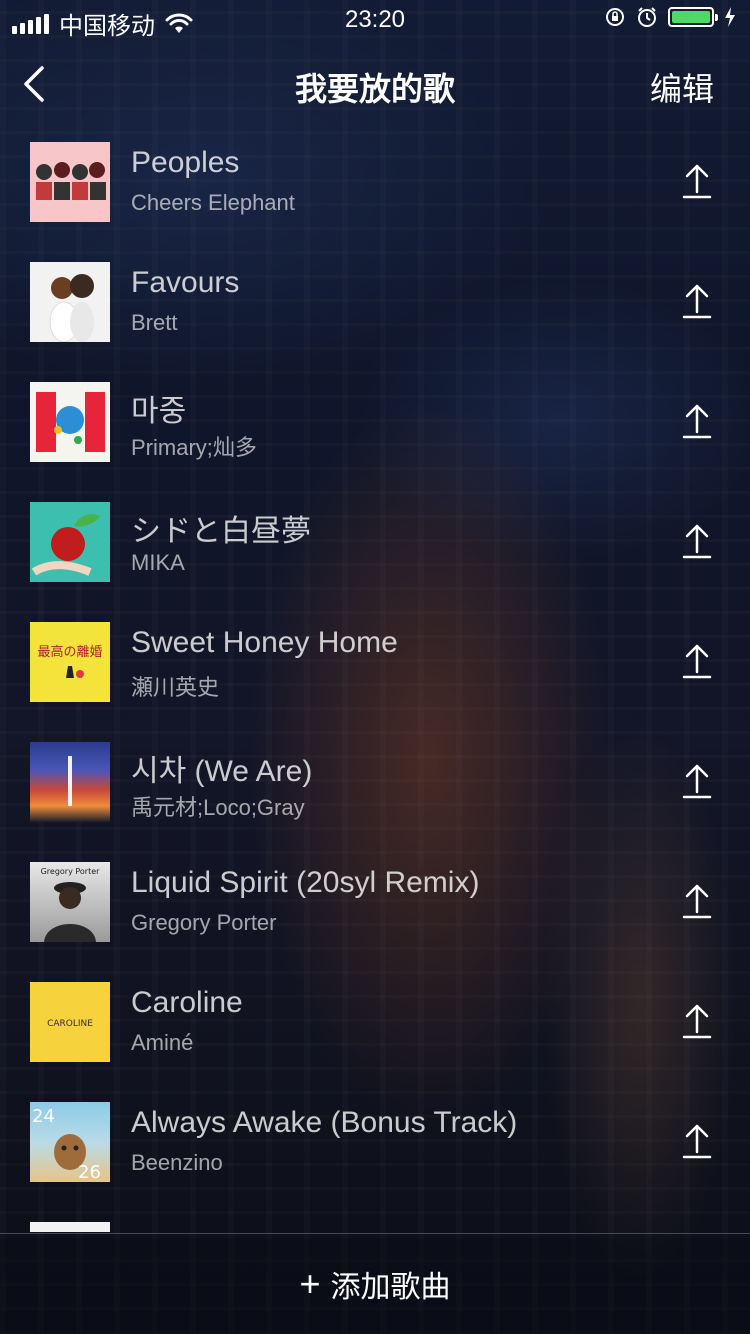 The height and width of the screenshot is (1334, 750). Describe the element at coordinates (185, 282) in the screenshot. I see `song-title: Favours` at that location.